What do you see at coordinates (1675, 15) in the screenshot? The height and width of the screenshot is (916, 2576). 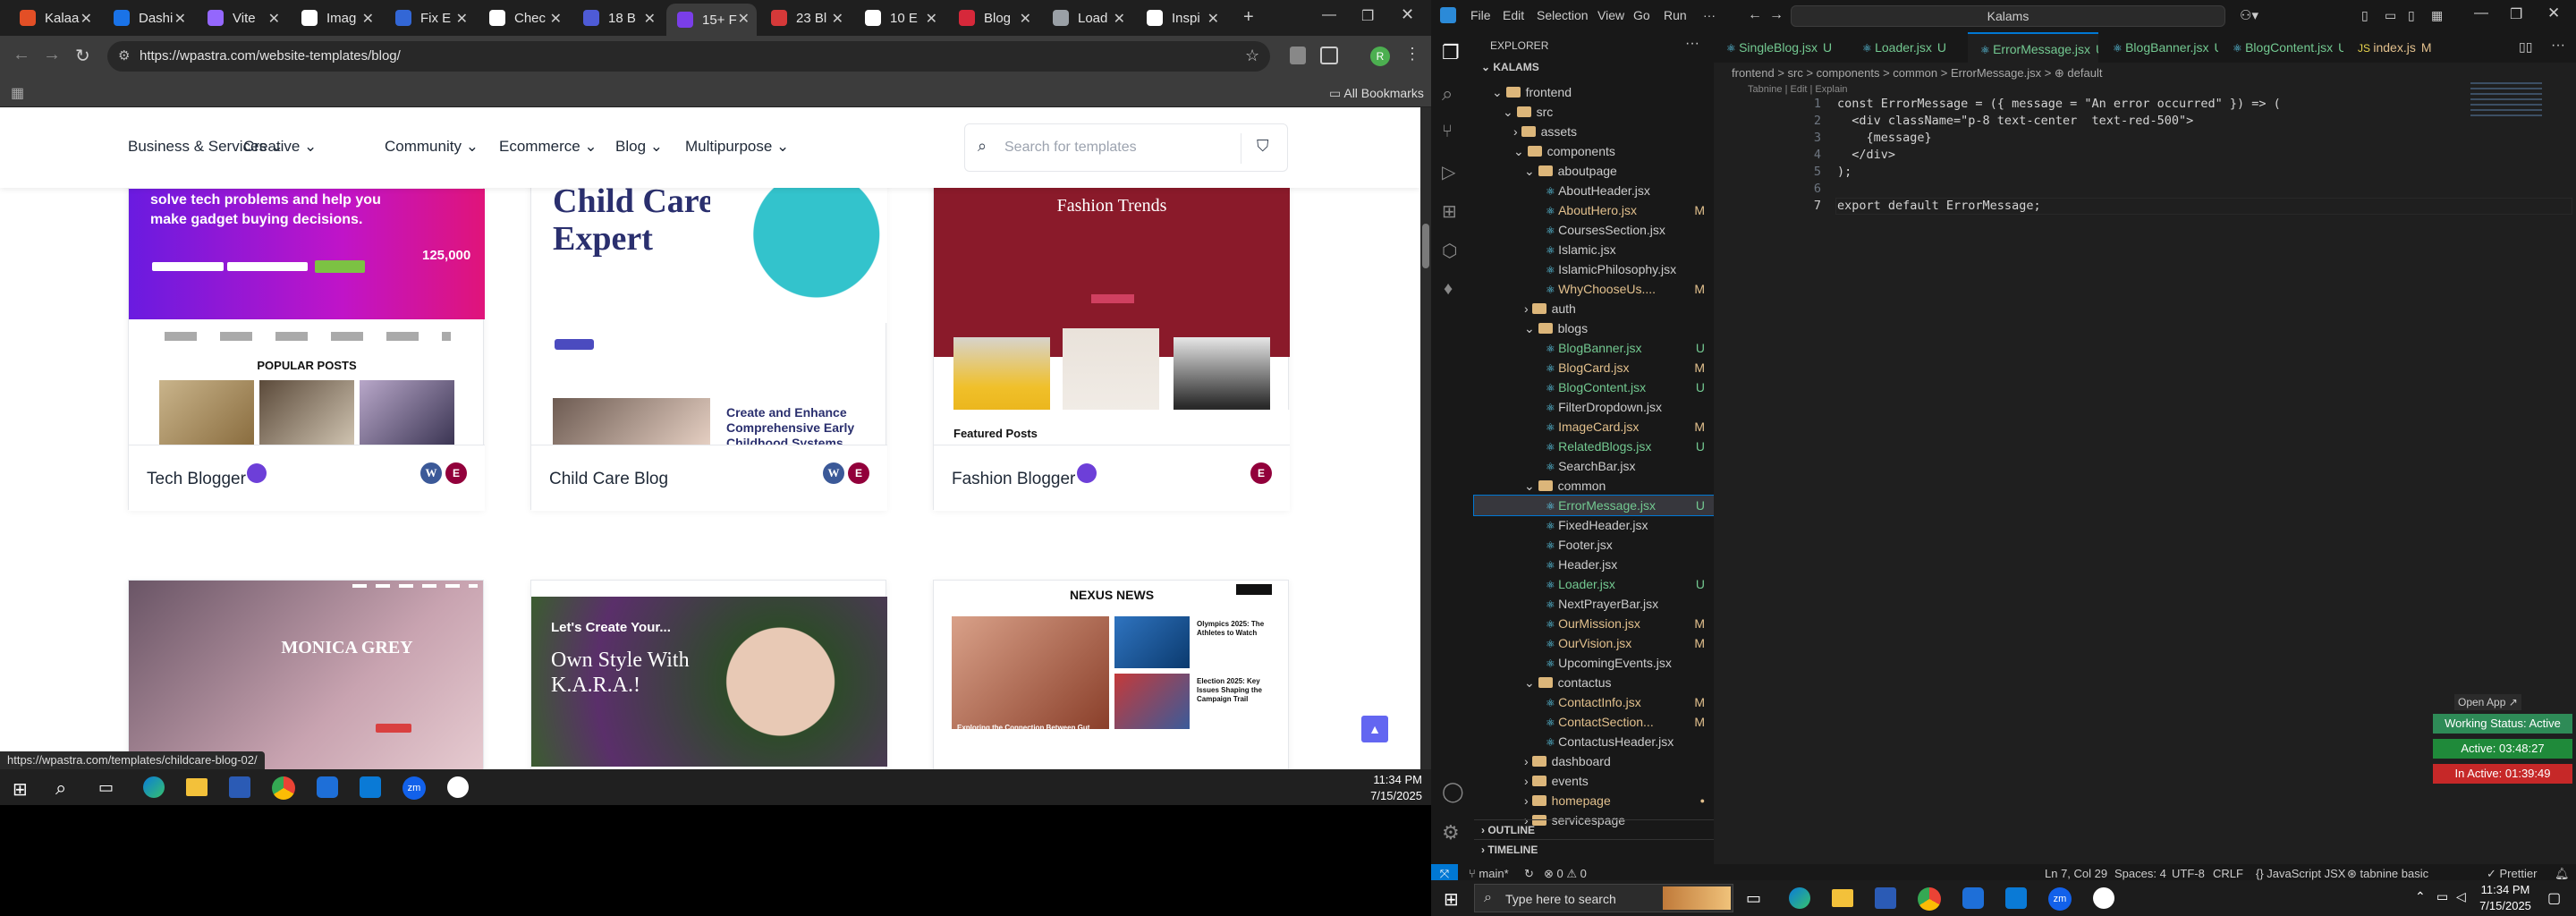 I see `menu-item: Run` at bounding box center [1675, 15].